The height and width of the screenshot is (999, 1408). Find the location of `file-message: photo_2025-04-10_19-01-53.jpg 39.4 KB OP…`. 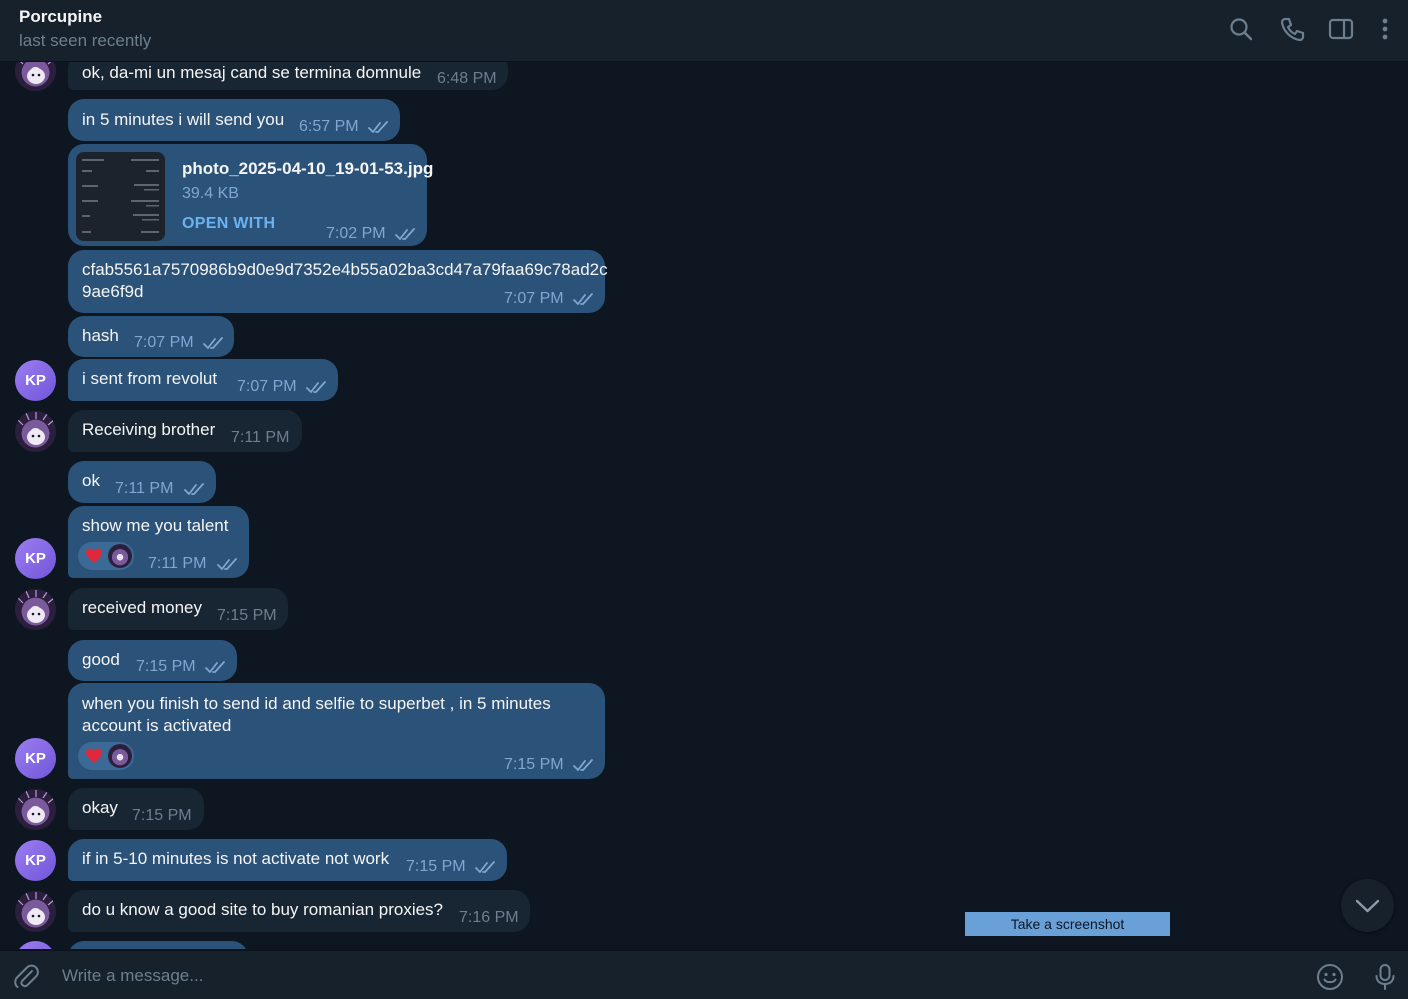

file-message: photo_2025-04-10_19-01-53.jpg 39.4 KB OP… is located at coordinates (250, 195).